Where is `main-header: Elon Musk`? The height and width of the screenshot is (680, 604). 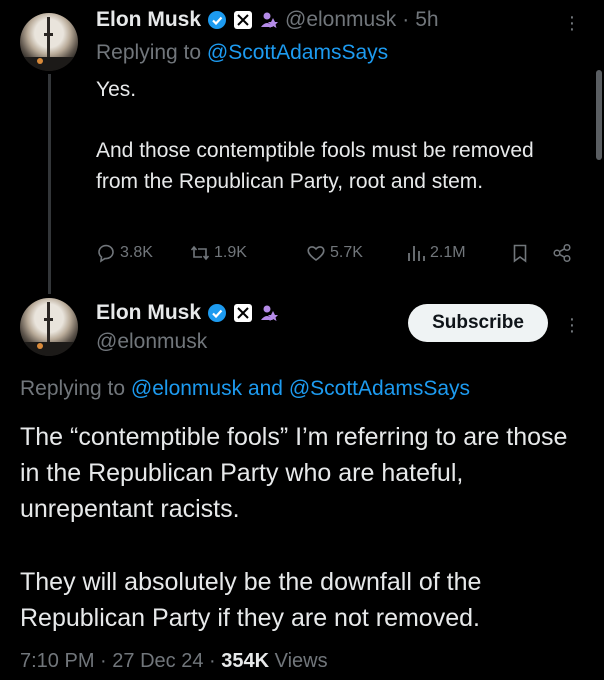
main-header: Elon Musk is located at coordinates (187, 313).